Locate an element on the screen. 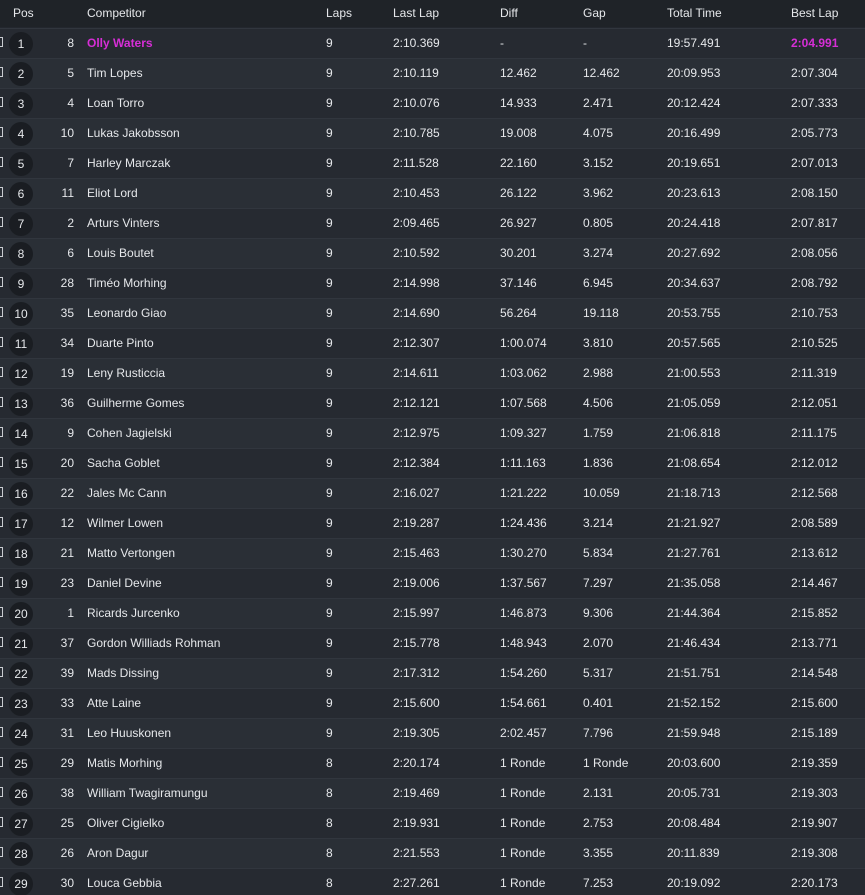  competitor-name: Matis Morhing is located at coordinates (124, 763).